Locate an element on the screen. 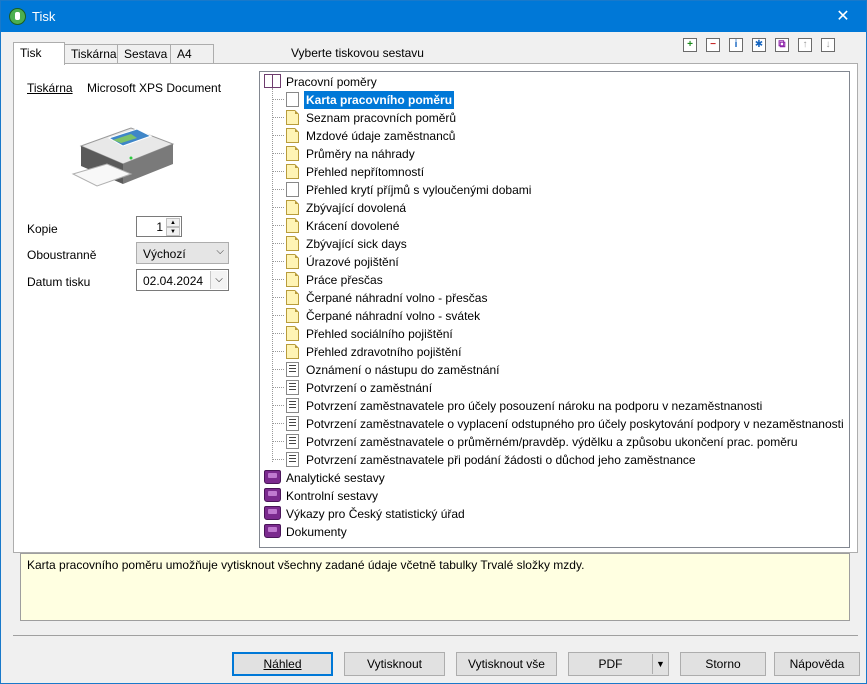 This screenshot has height=684, width=867. copies-label: Kopie is located at coordinates (42, 229).